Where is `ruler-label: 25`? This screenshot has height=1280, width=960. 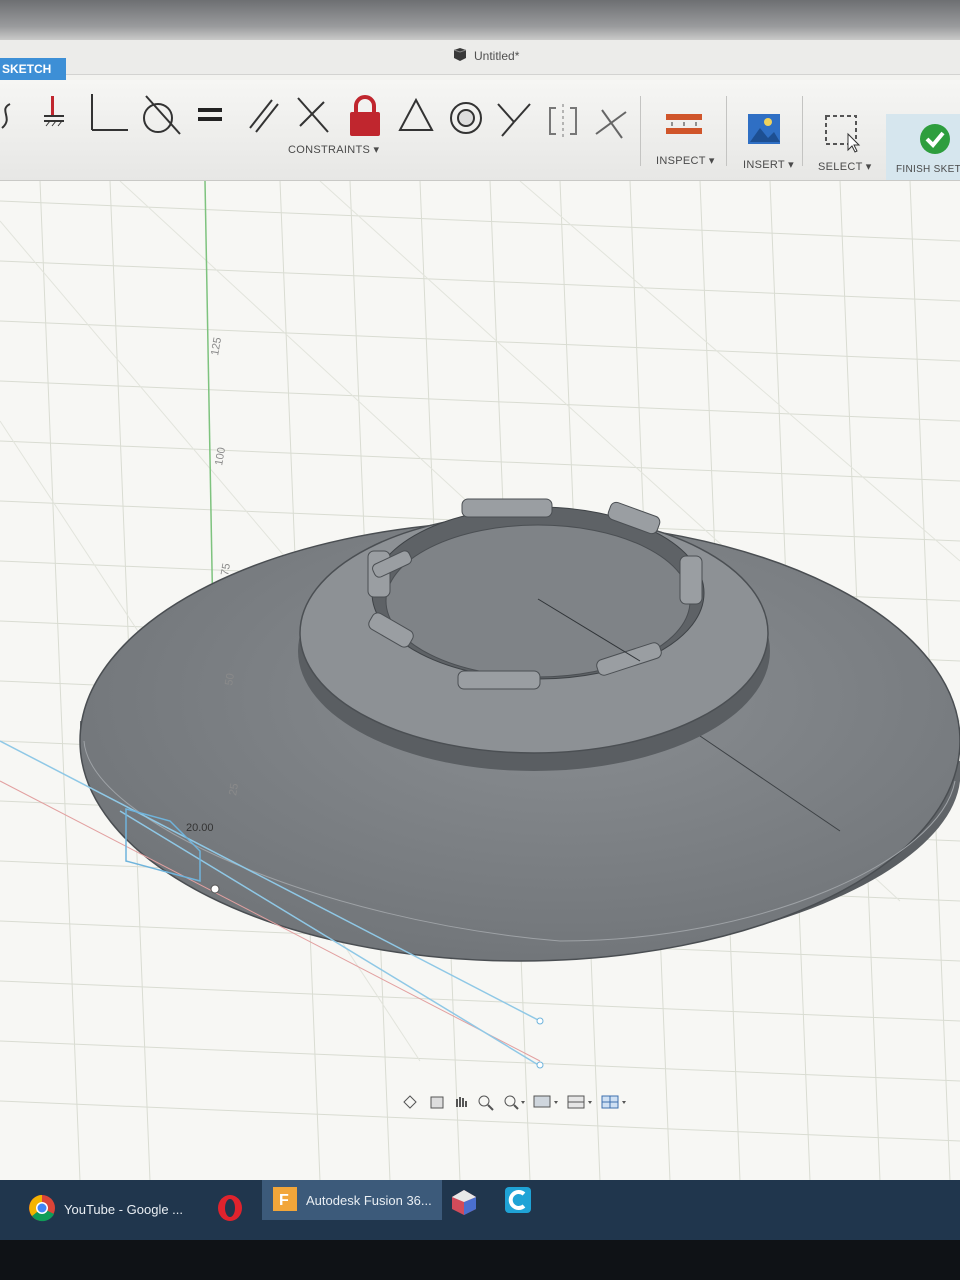 ruler-label: 25 is located at coordinates (234, 789).